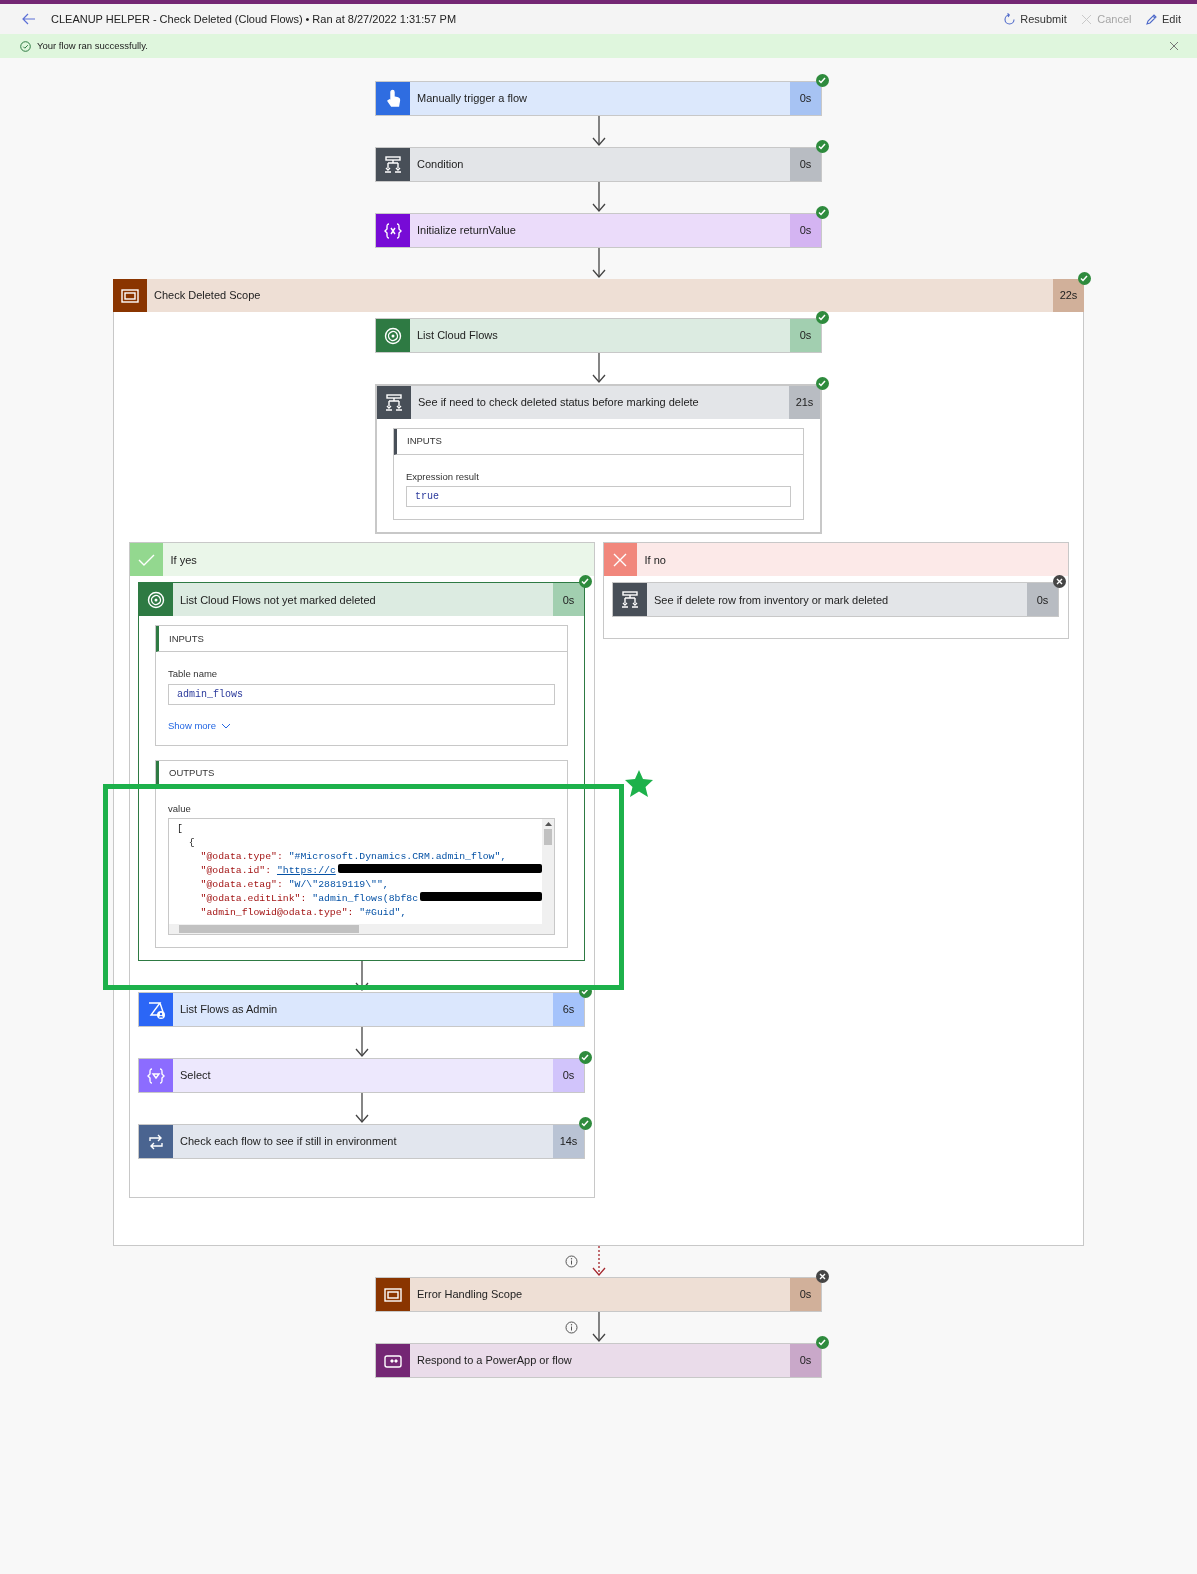 The height and width of the screenshot is (1574, 1197). I want to click on step-title: Manually trigger a flow, so click(472, 99).